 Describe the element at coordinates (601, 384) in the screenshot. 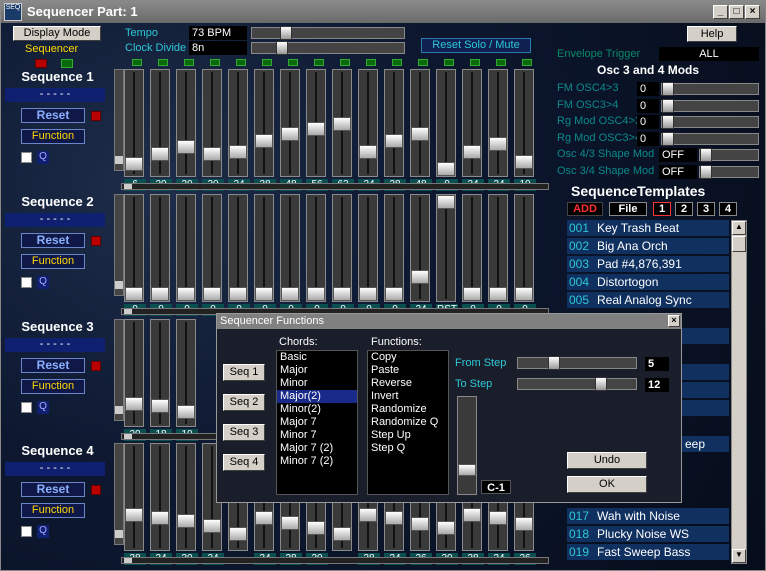

I see `to-step-knob` at that location.